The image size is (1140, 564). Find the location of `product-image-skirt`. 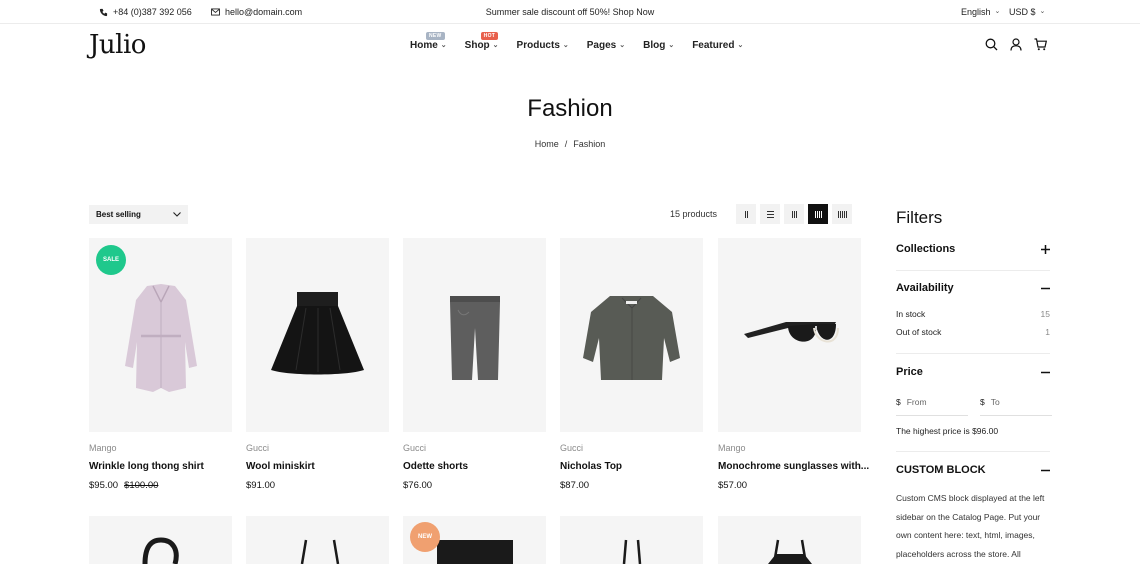

product-image-skirt is located at coordinates (317, 335).